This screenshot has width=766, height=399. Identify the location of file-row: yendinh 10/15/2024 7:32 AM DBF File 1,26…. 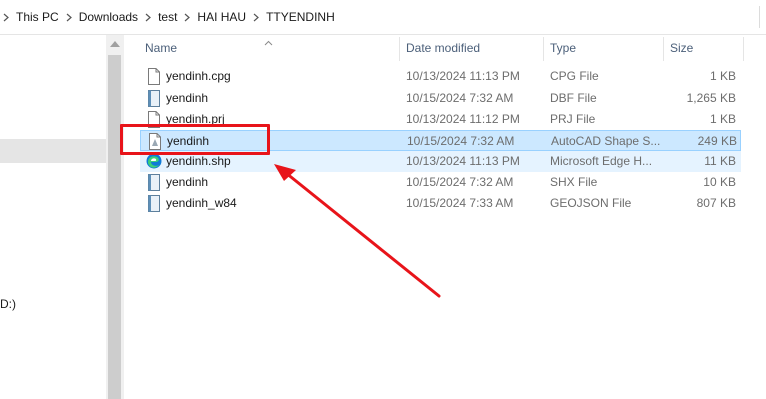
(440, 98).